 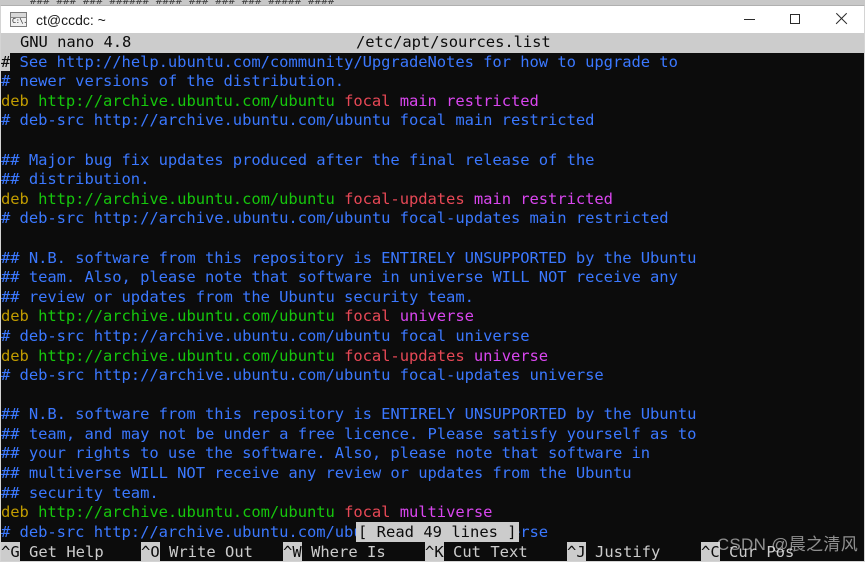 I want to click on shortcut-key: ^O, so click(x=150, y=551).